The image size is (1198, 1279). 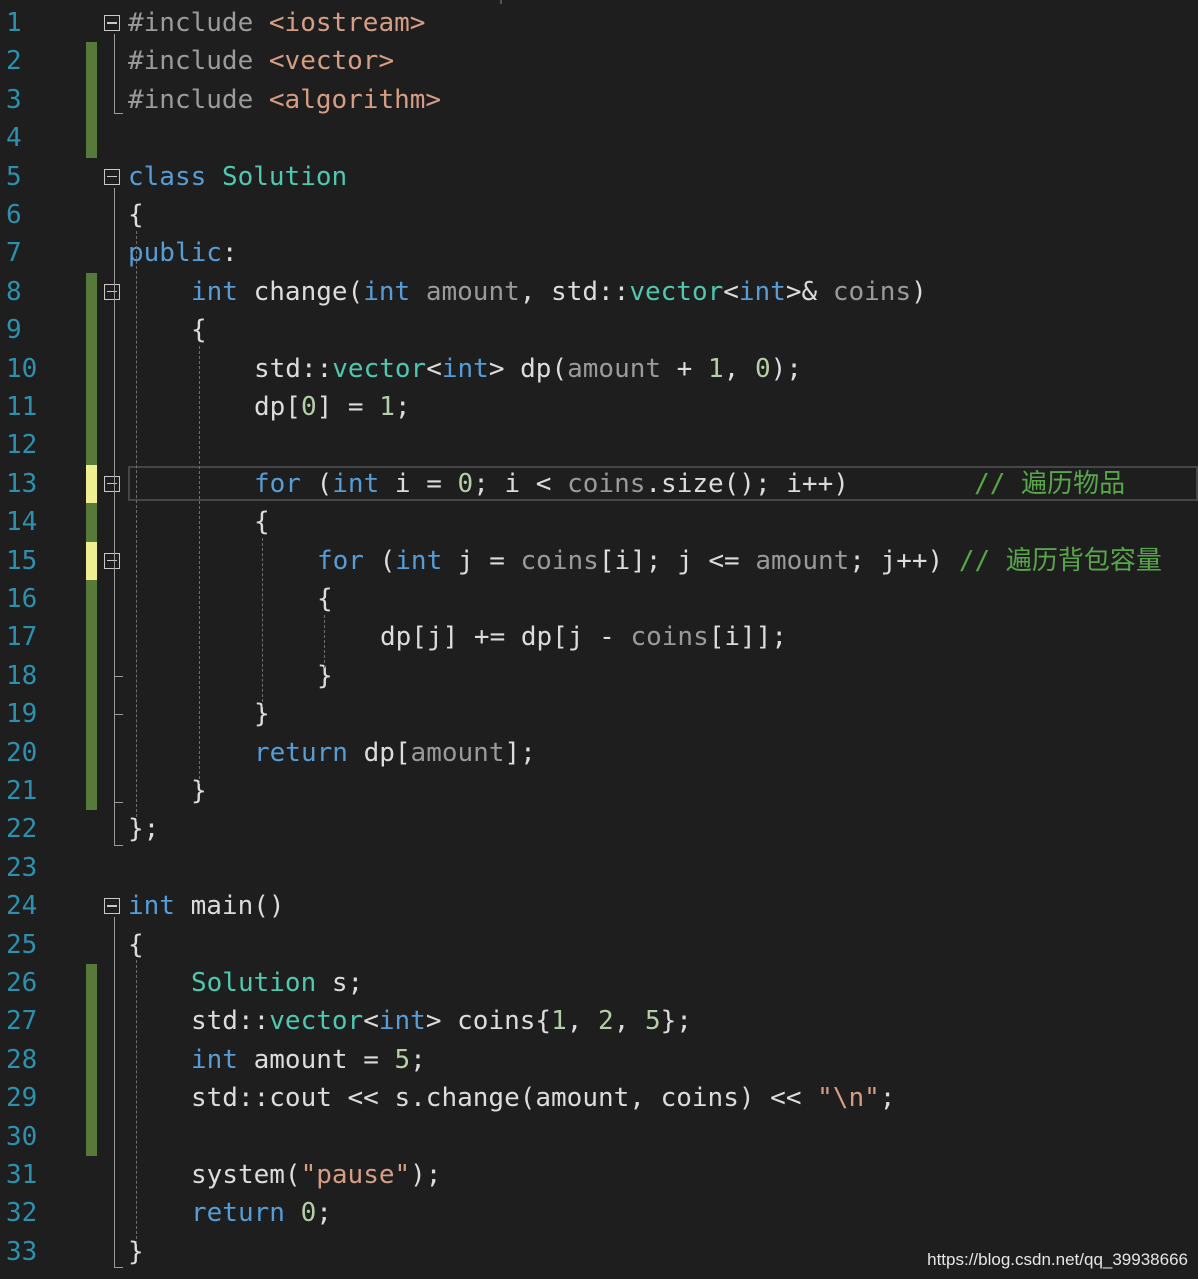 I want to click on code-line: 4, so click(x=599, y=138).